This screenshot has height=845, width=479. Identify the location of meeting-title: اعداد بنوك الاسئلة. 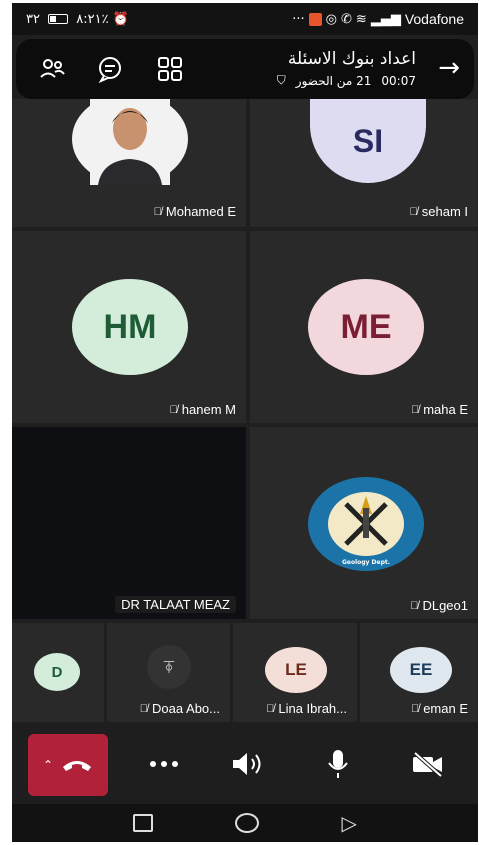
(351, 59).